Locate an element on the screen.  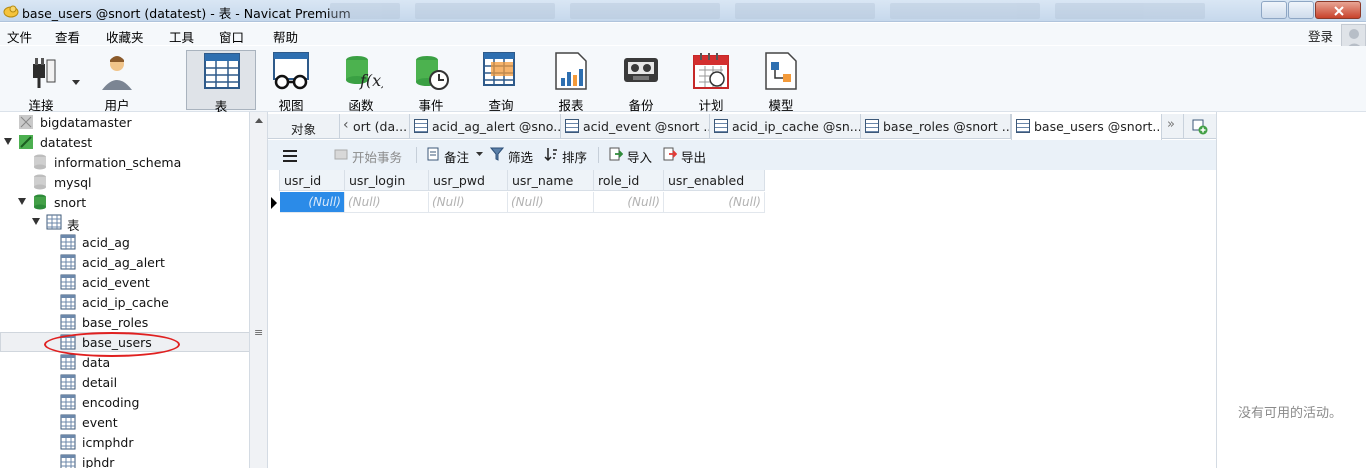
menu-help: 帮助 is located at coordinates (285, 36).